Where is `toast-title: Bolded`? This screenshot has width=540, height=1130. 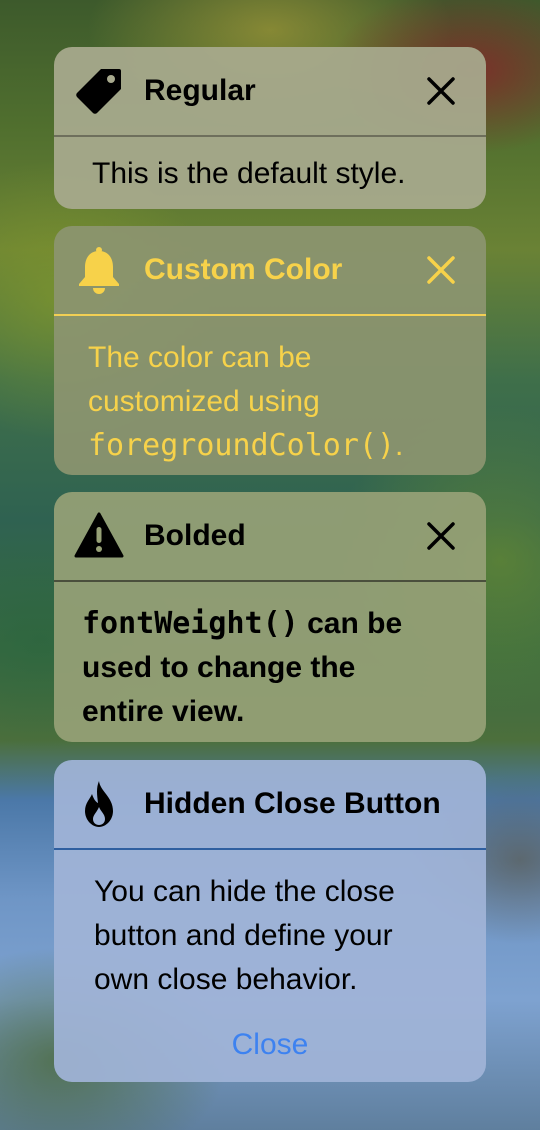
toast-title: Bolded is located at coordinates (195, 535).